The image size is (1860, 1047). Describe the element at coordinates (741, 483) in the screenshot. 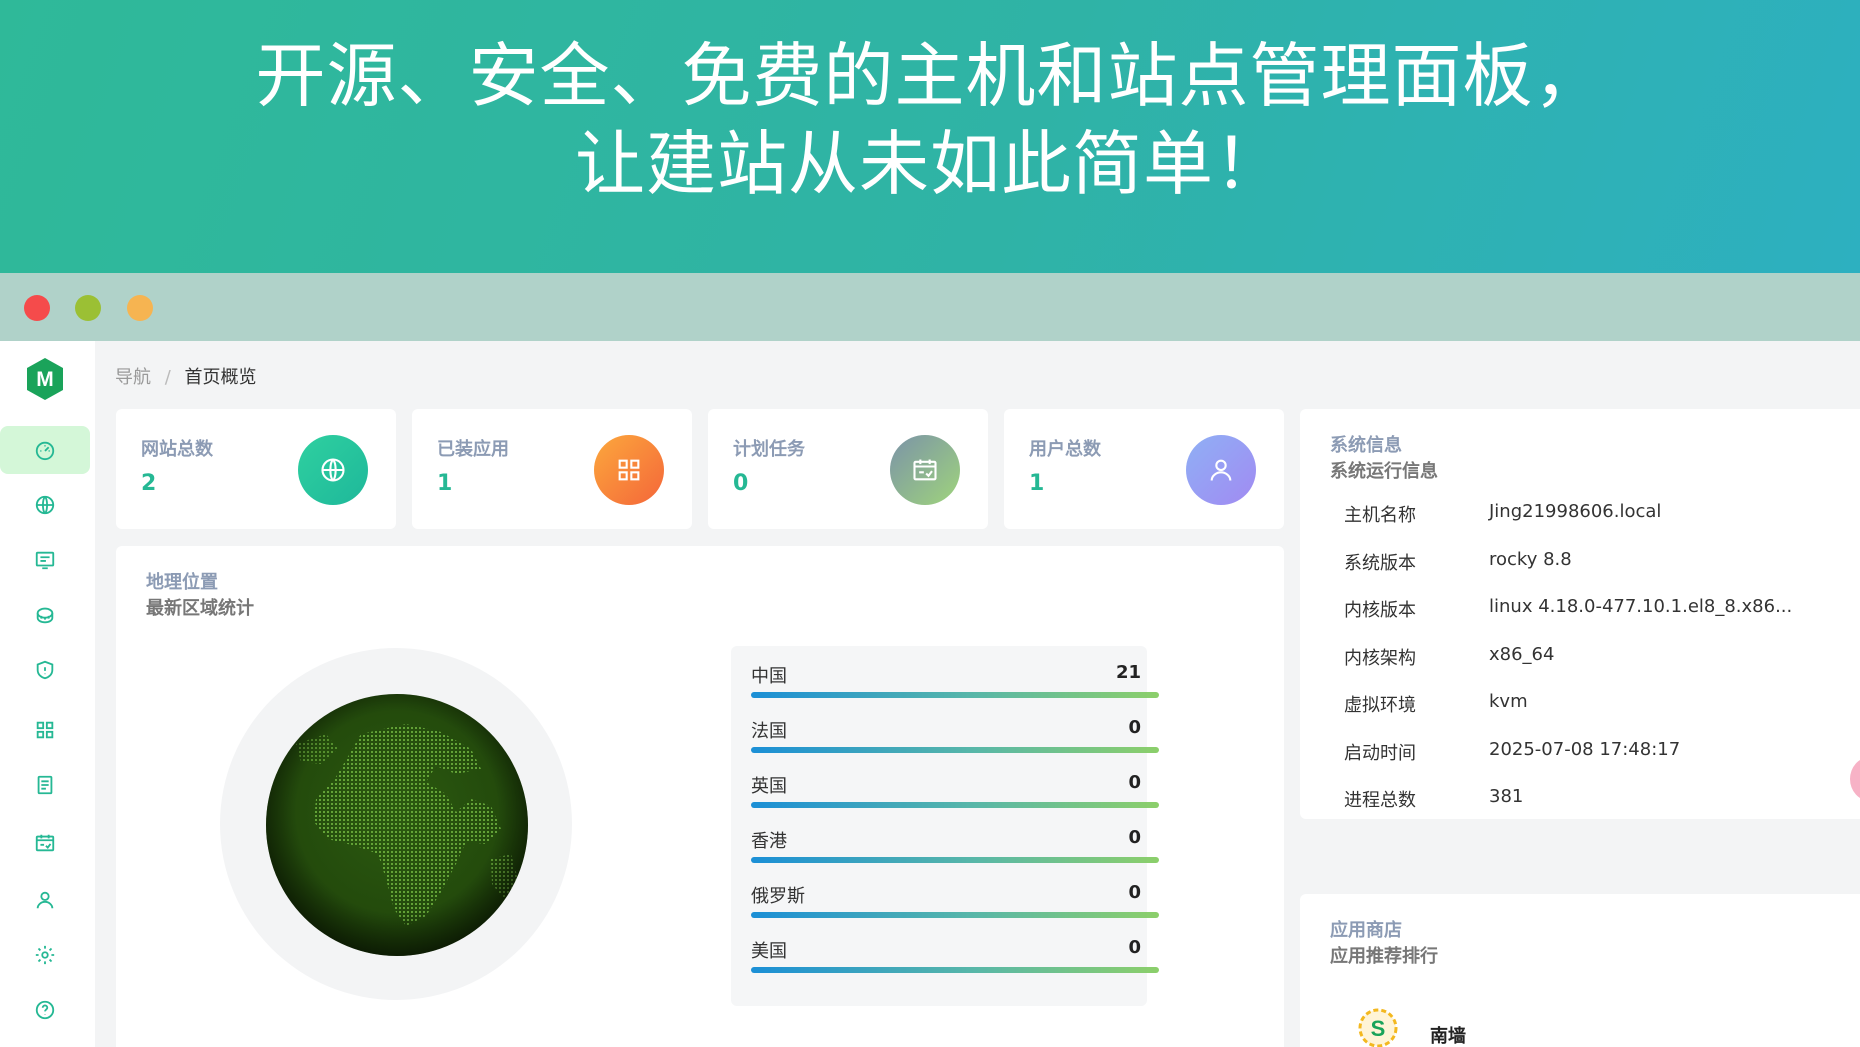

I see `stat-value: 0` at that location.